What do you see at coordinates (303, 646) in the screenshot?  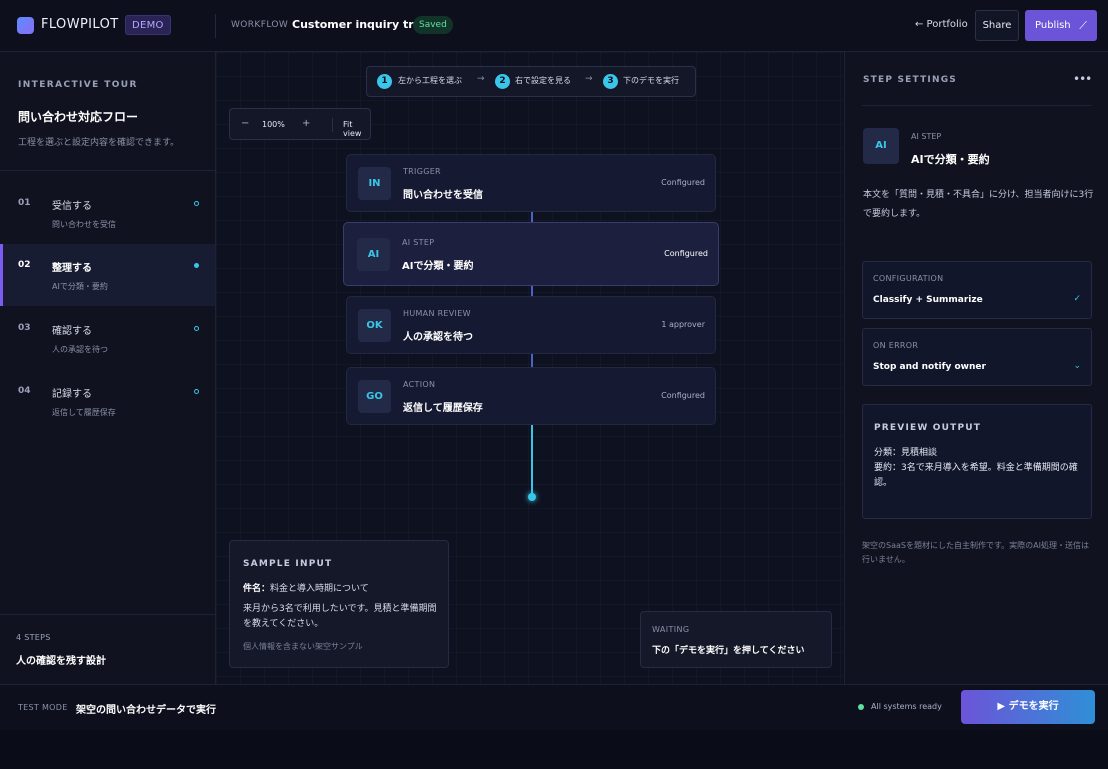 I see `sample-note: 個人情報を含まない架空サンプル` at bounding box center [303, 646].